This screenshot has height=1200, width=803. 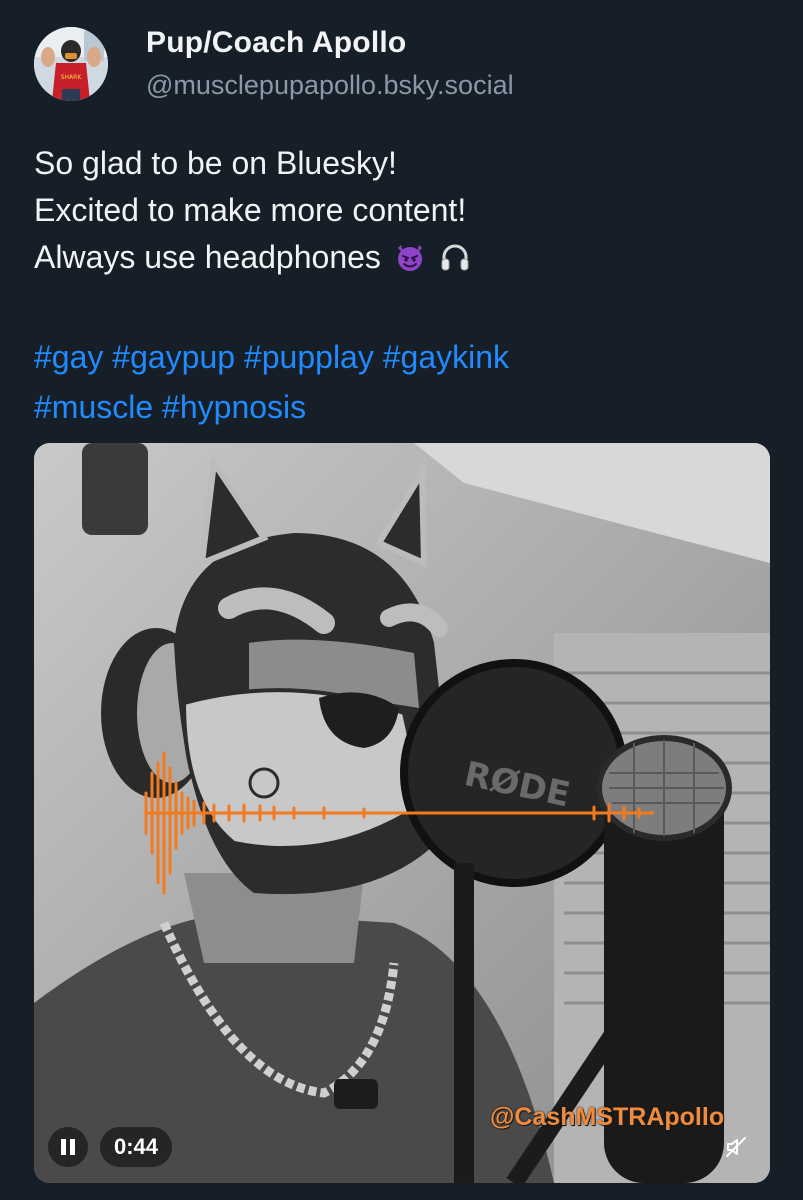 I want to click on post-text-line: Always use headphones, so click(x=404, y=260).